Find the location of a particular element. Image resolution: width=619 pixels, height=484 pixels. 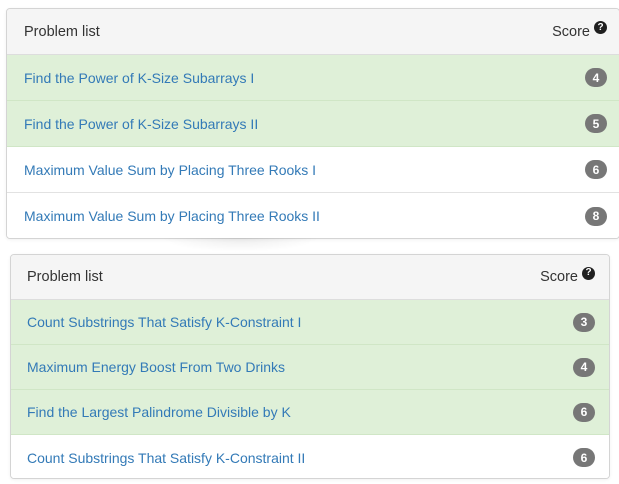

score-badge: 3 is located at coordinates (584, 322).